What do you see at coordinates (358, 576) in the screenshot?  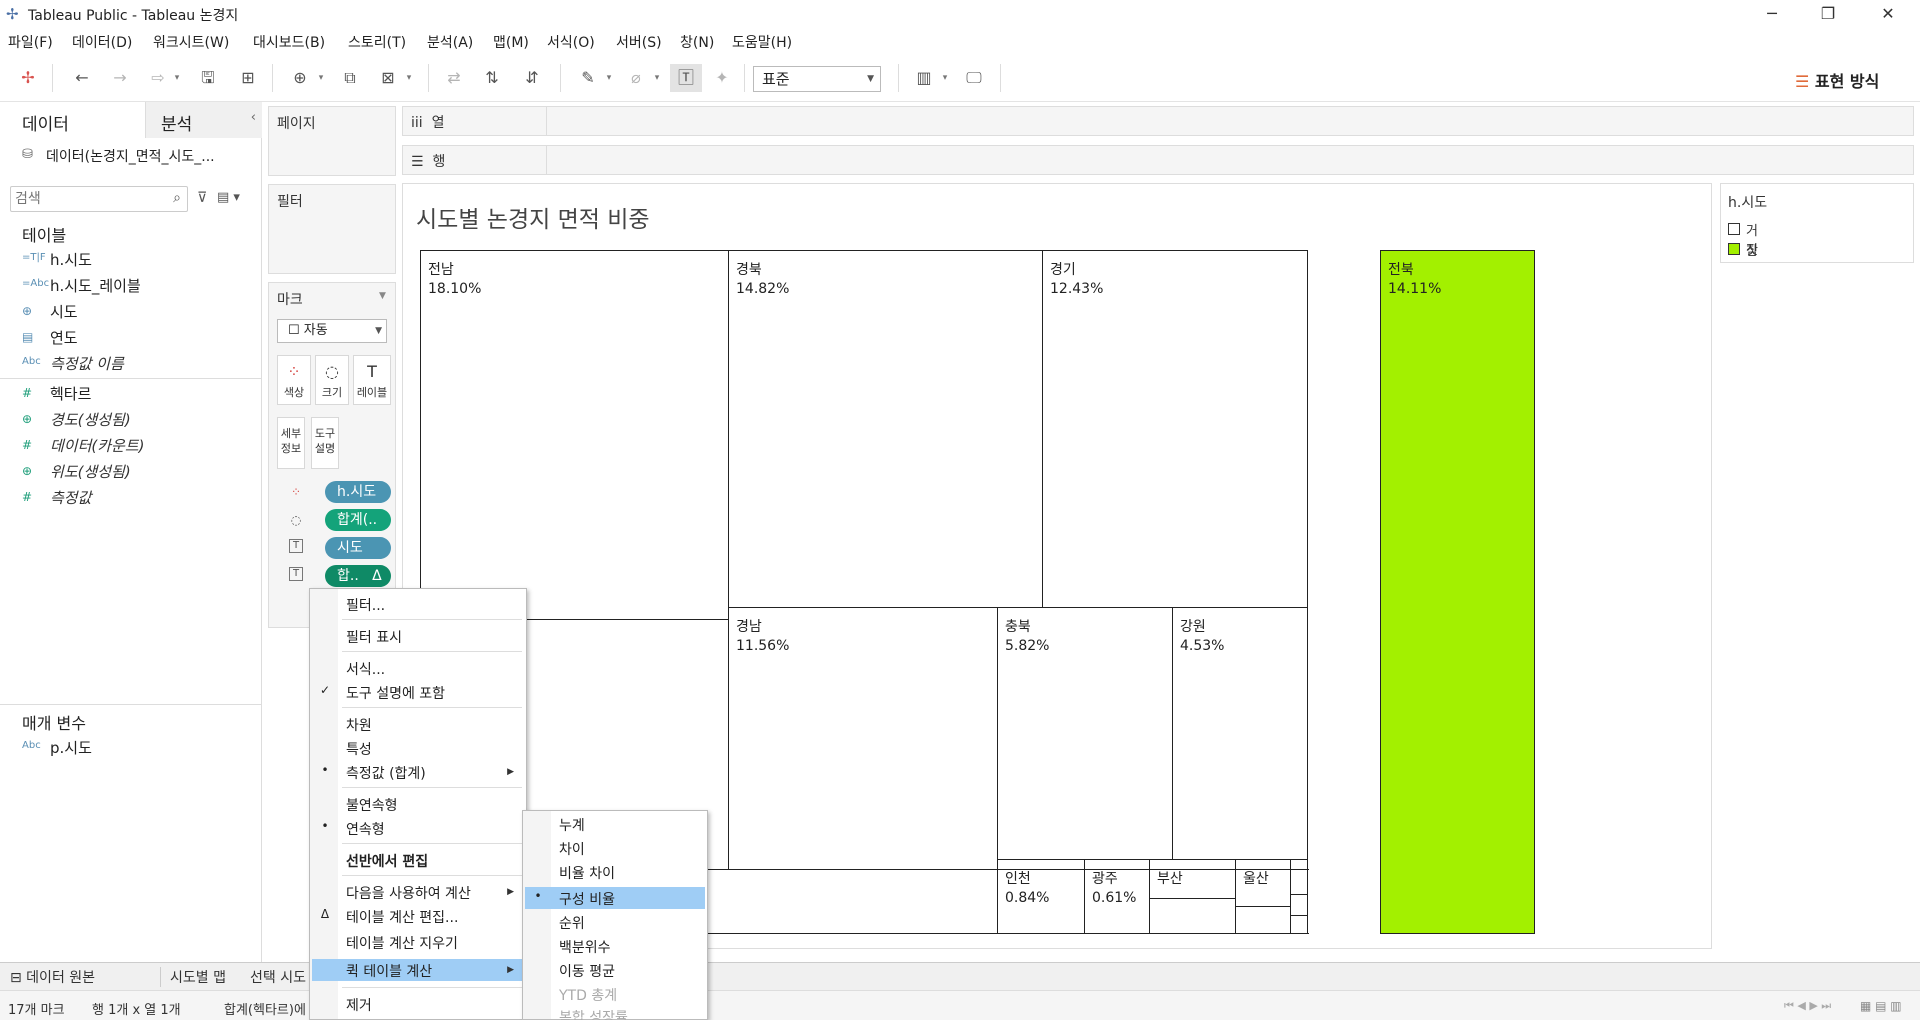 I see `pill-sum-table-calc: 합.. Δ` at bounding box center [358, 576].